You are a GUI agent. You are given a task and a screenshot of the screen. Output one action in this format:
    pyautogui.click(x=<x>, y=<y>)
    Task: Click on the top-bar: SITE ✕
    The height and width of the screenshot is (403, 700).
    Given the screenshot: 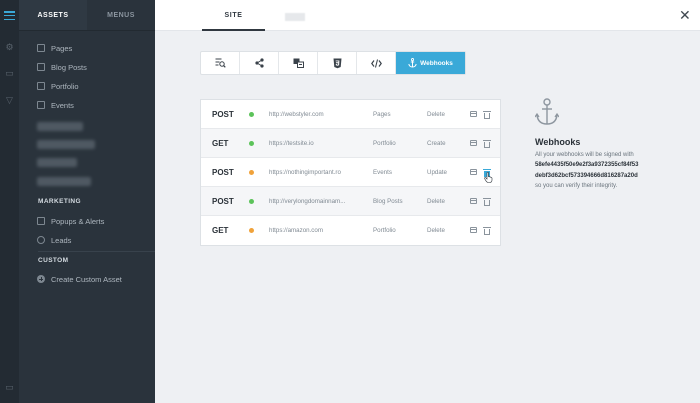 What is the action you would take?
    pyautogui.click(x=427, y=15)
    